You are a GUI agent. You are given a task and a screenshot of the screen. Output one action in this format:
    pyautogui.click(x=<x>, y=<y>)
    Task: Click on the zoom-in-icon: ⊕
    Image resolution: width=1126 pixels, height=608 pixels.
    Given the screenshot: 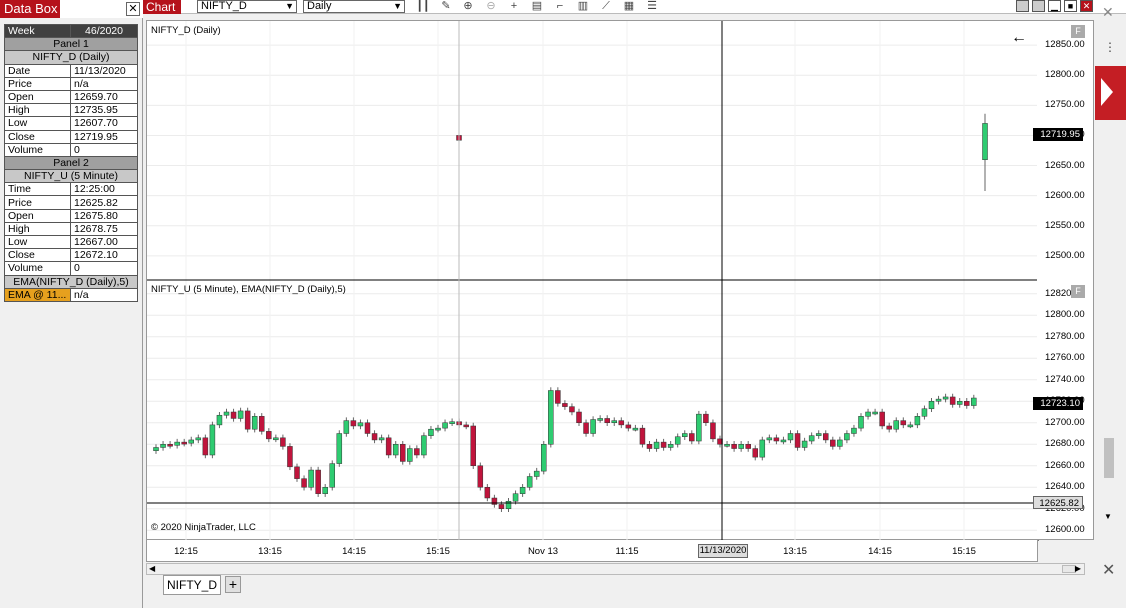 What is the action you would take?
    pyautogui.click(x=468, y=6)
    